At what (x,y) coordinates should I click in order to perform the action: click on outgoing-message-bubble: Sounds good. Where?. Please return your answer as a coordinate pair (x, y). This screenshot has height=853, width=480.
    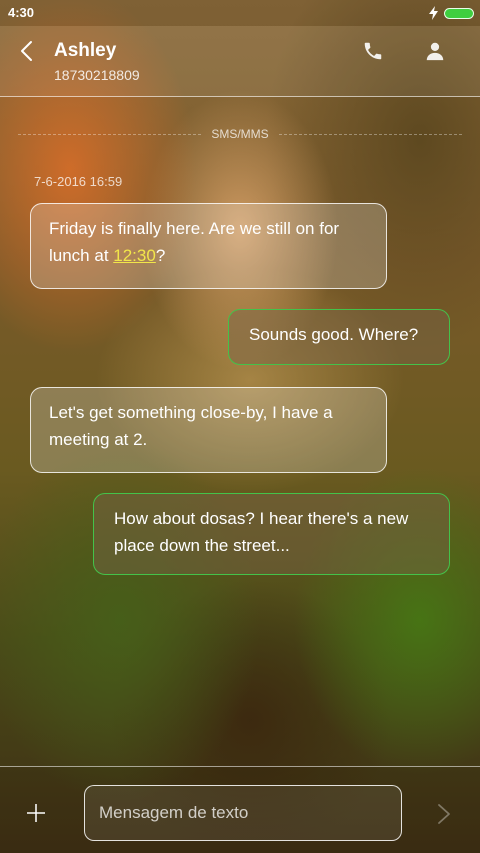
    Looking at the image, I should click on (339, 337).